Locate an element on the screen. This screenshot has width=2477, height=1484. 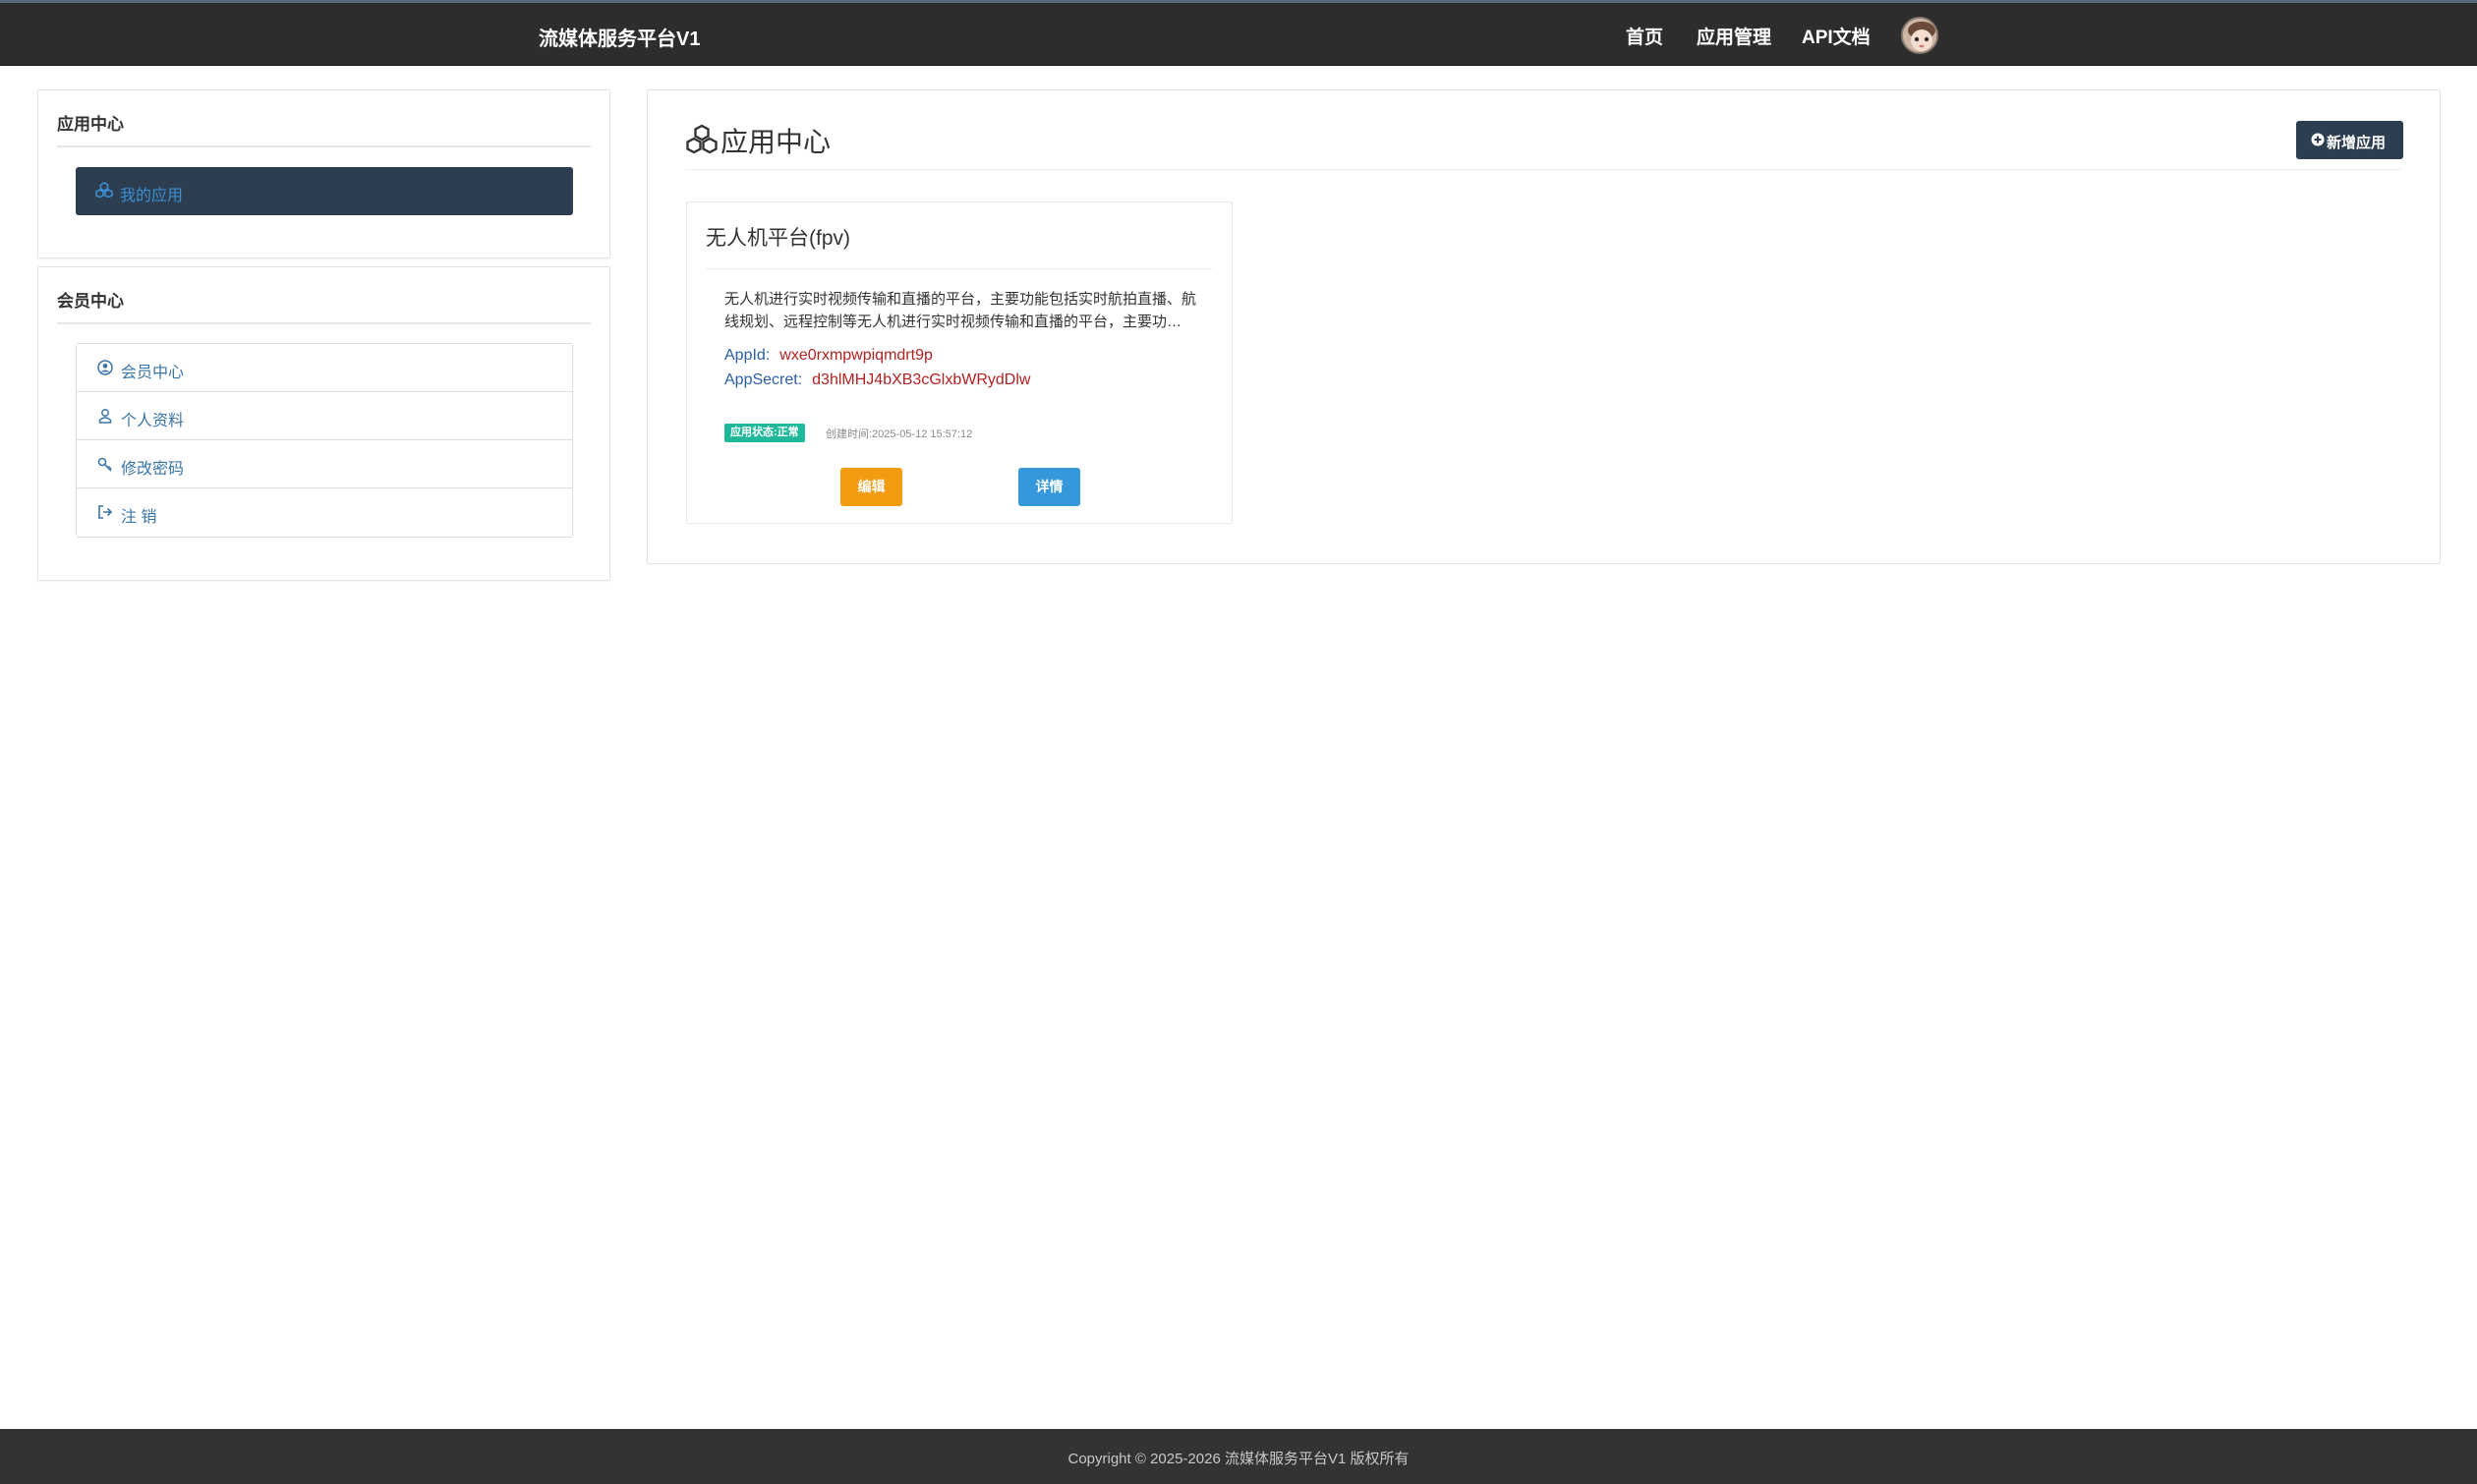
sidebar-member-center-panel: 会员中心 会员中心 个人资料 修改密码 注 销 is located at coordinates (323, 423).